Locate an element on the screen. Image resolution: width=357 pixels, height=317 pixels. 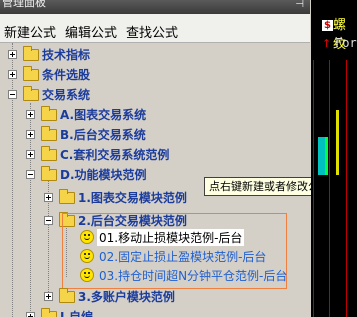
tree-line is located at coordinates (12, 180).